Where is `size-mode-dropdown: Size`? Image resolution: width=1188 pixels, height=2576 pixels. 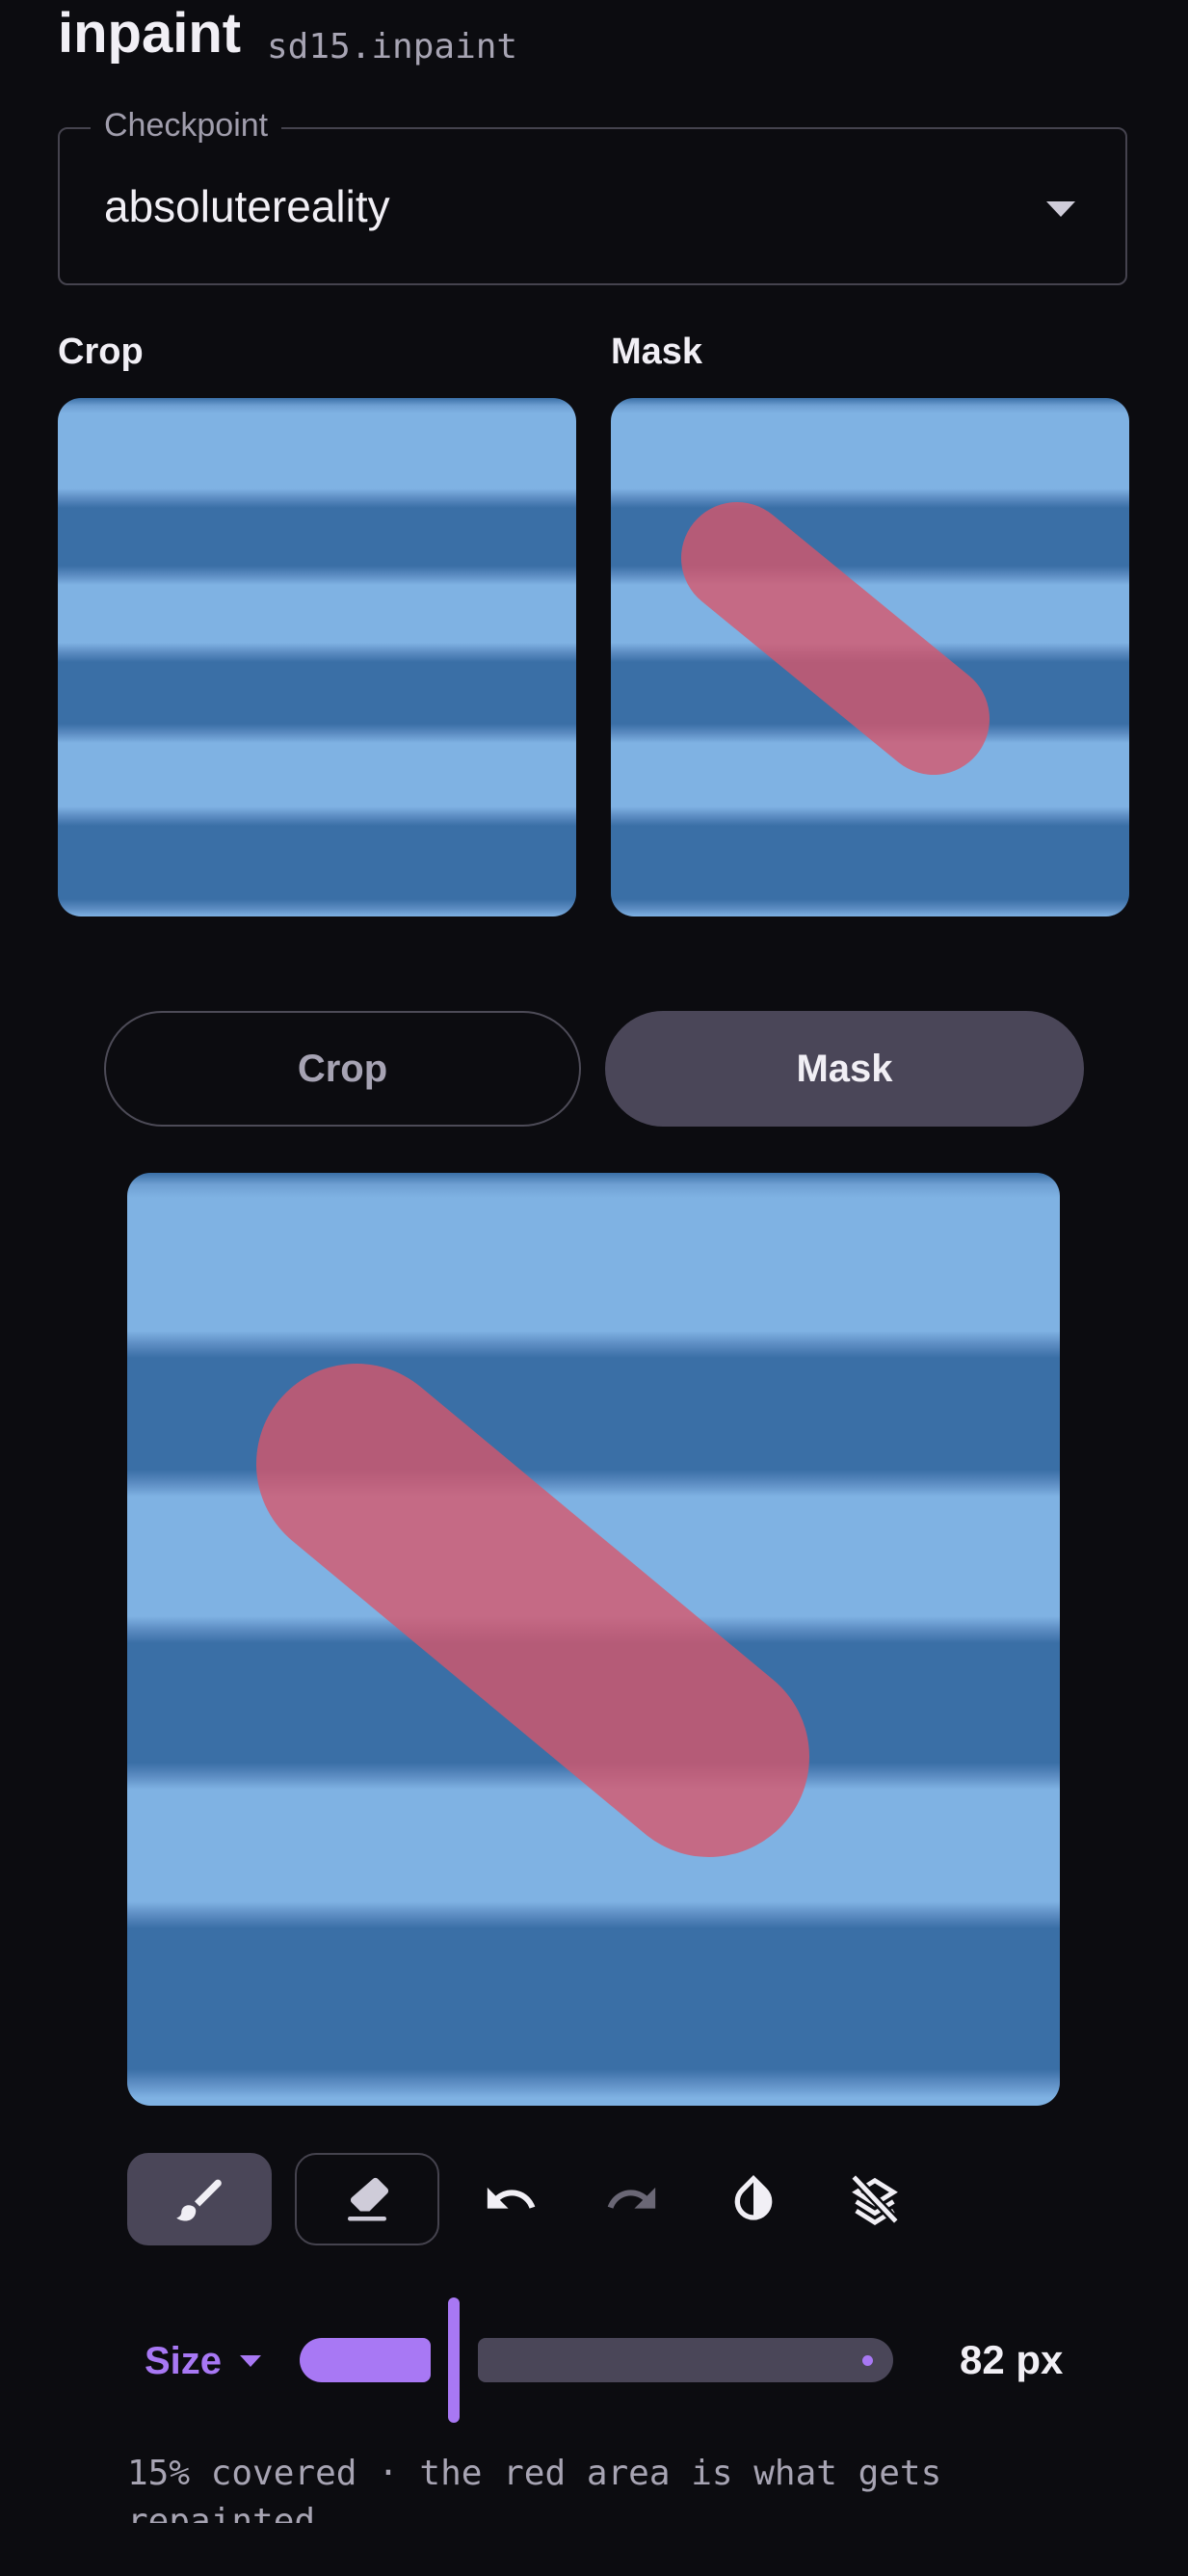
size-mode-dropdown: Size is located at coordinates (183, 2361).